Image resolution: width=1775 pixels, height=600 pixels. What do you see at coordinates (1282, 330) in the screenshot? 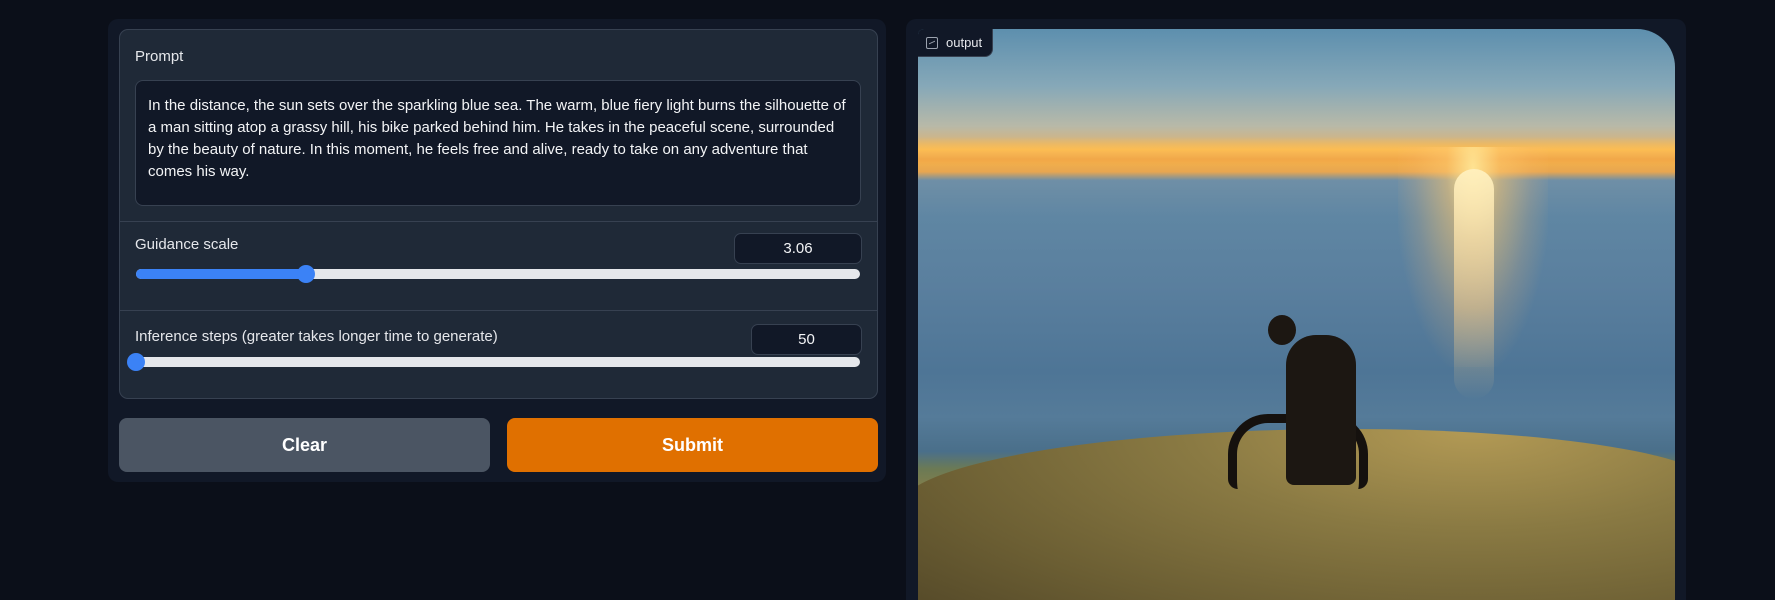
I see `person-head` at bounding box center [1282, 330].